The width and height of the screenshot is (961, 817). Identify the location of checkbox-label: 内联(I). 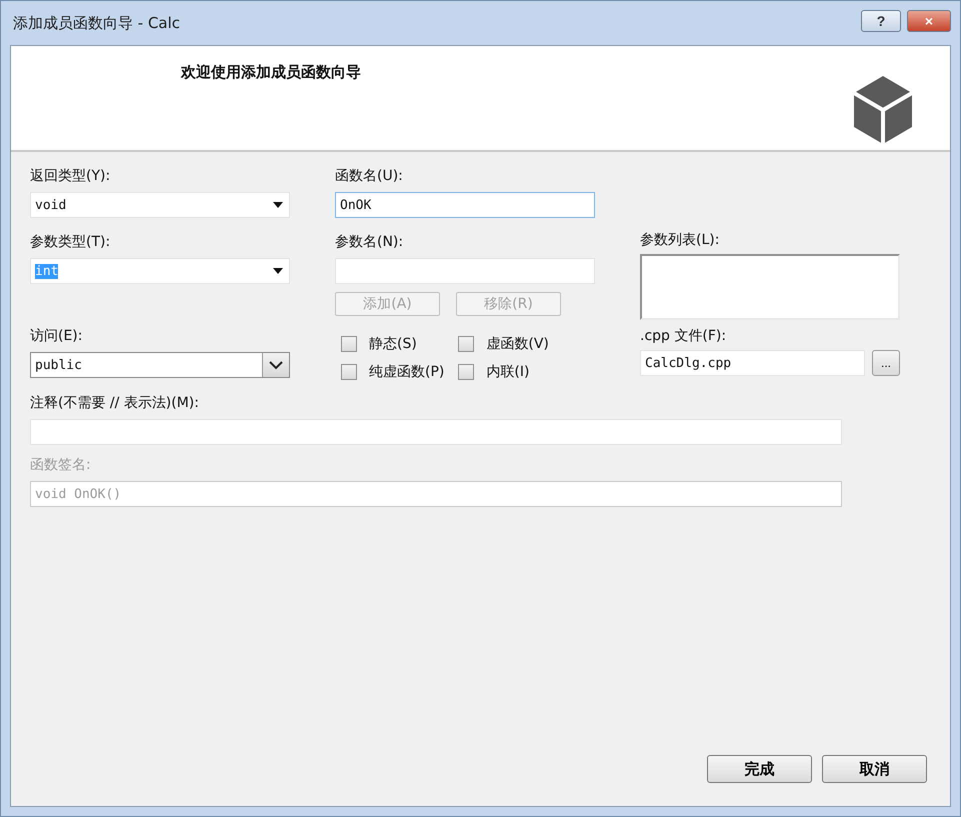
(508, 372).